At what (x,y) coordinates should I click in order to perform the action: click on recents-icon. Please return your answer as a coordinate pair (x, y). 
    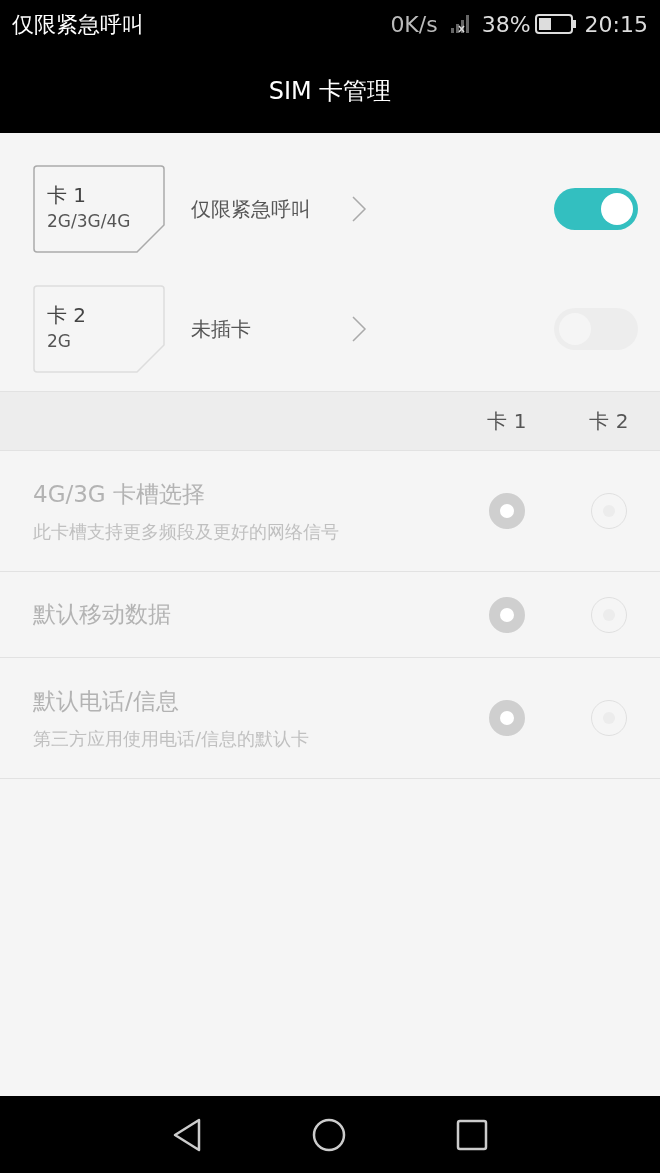
    Looking at the image, I should click on (472, 1134).